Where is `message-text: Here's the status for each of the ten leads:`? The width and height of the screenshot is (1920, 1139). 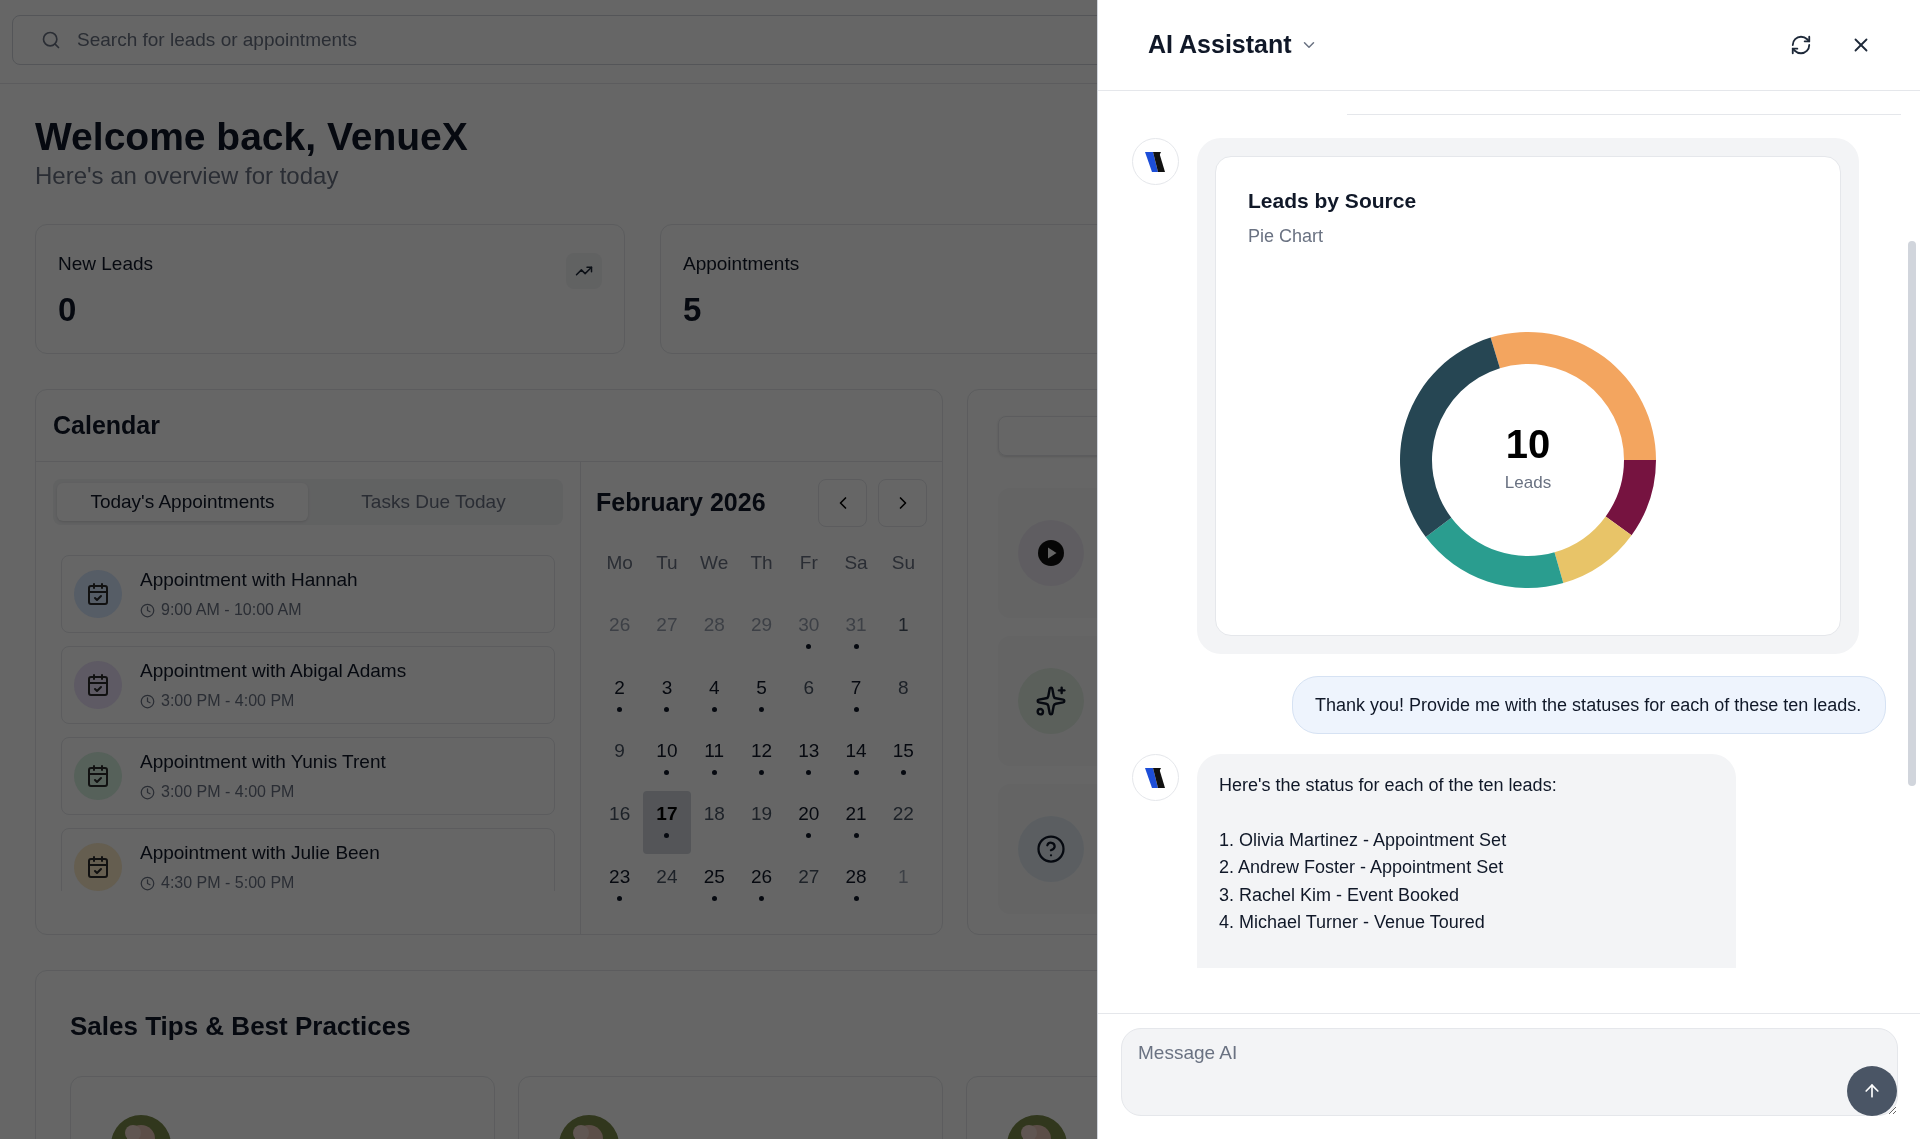 message-text: Here's the status for each of the ten leads: is located at coordinates (1388, 785).